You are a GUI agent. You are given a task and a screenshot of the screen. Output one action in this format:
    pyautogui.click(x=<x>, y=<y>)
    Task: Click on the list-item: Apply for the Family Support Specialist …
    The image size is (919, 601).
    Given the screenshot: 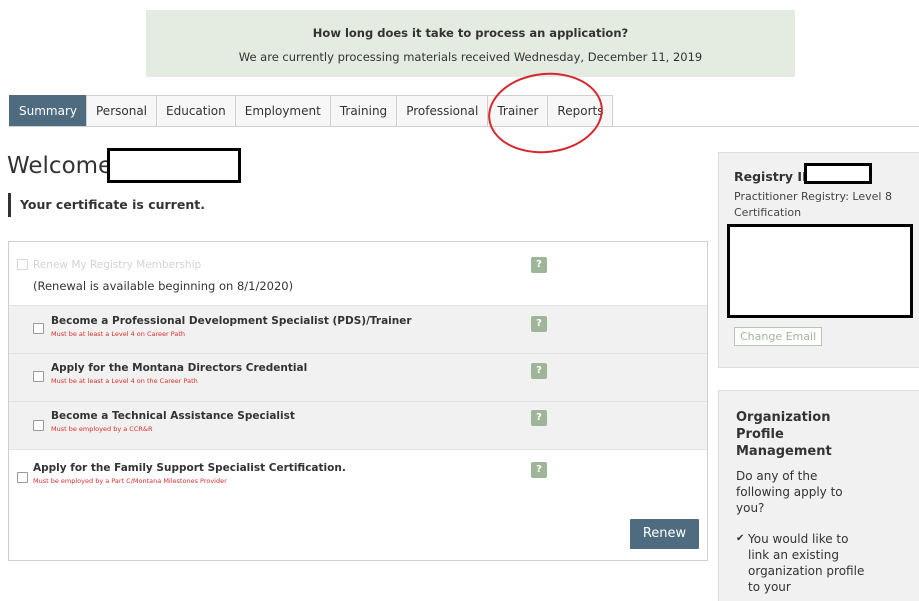 What is the action you would take?
    pyautogui.click(x=358, y=479)
    